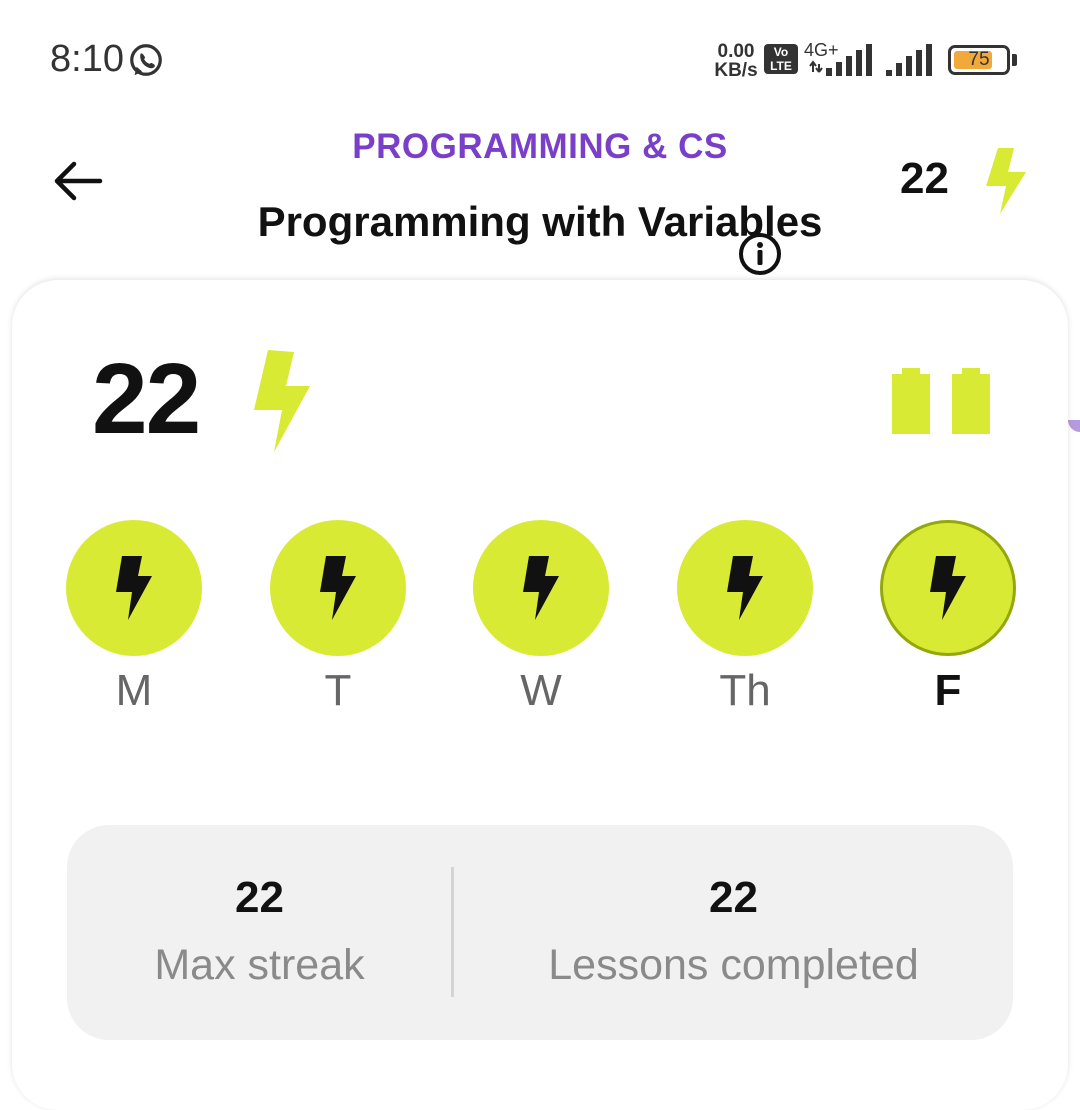  I want to click on status-time: 8:10, so click(87, 59).